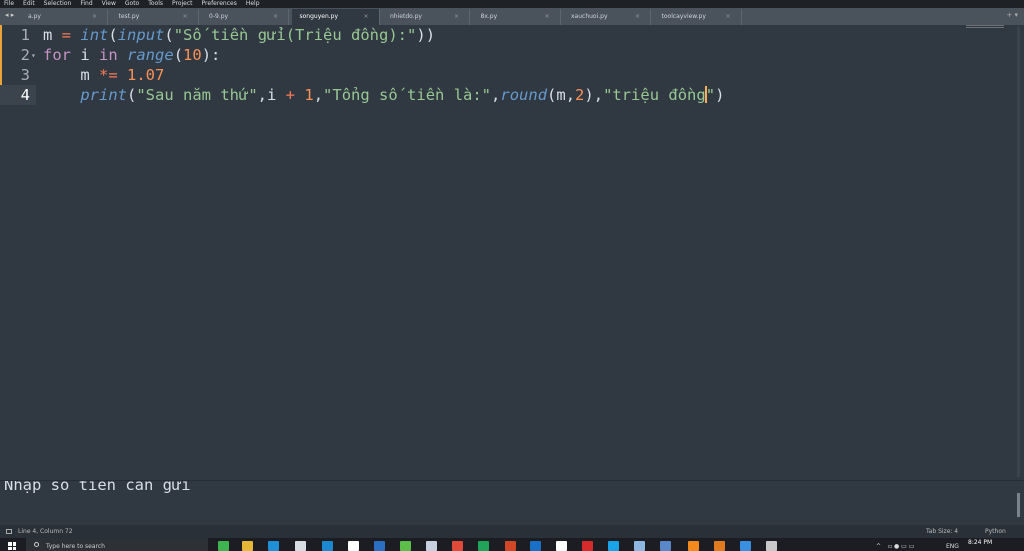 This screenshot has height=551, width=1024. What do you see at coordinates (505, 55) in the screenshot?
I see `code-line: 2 ▾ for i in range(10):` at bounding box center [505, 55].